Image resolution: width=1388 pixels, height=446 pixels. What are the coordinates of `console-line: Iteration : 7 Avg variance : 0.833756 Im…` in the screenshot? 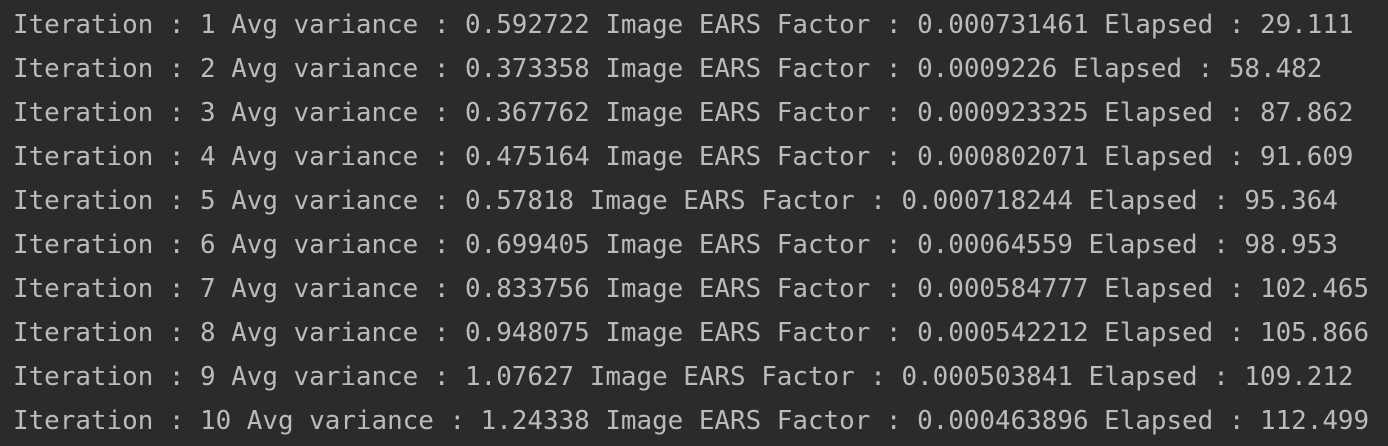 It's located at (691, 289).